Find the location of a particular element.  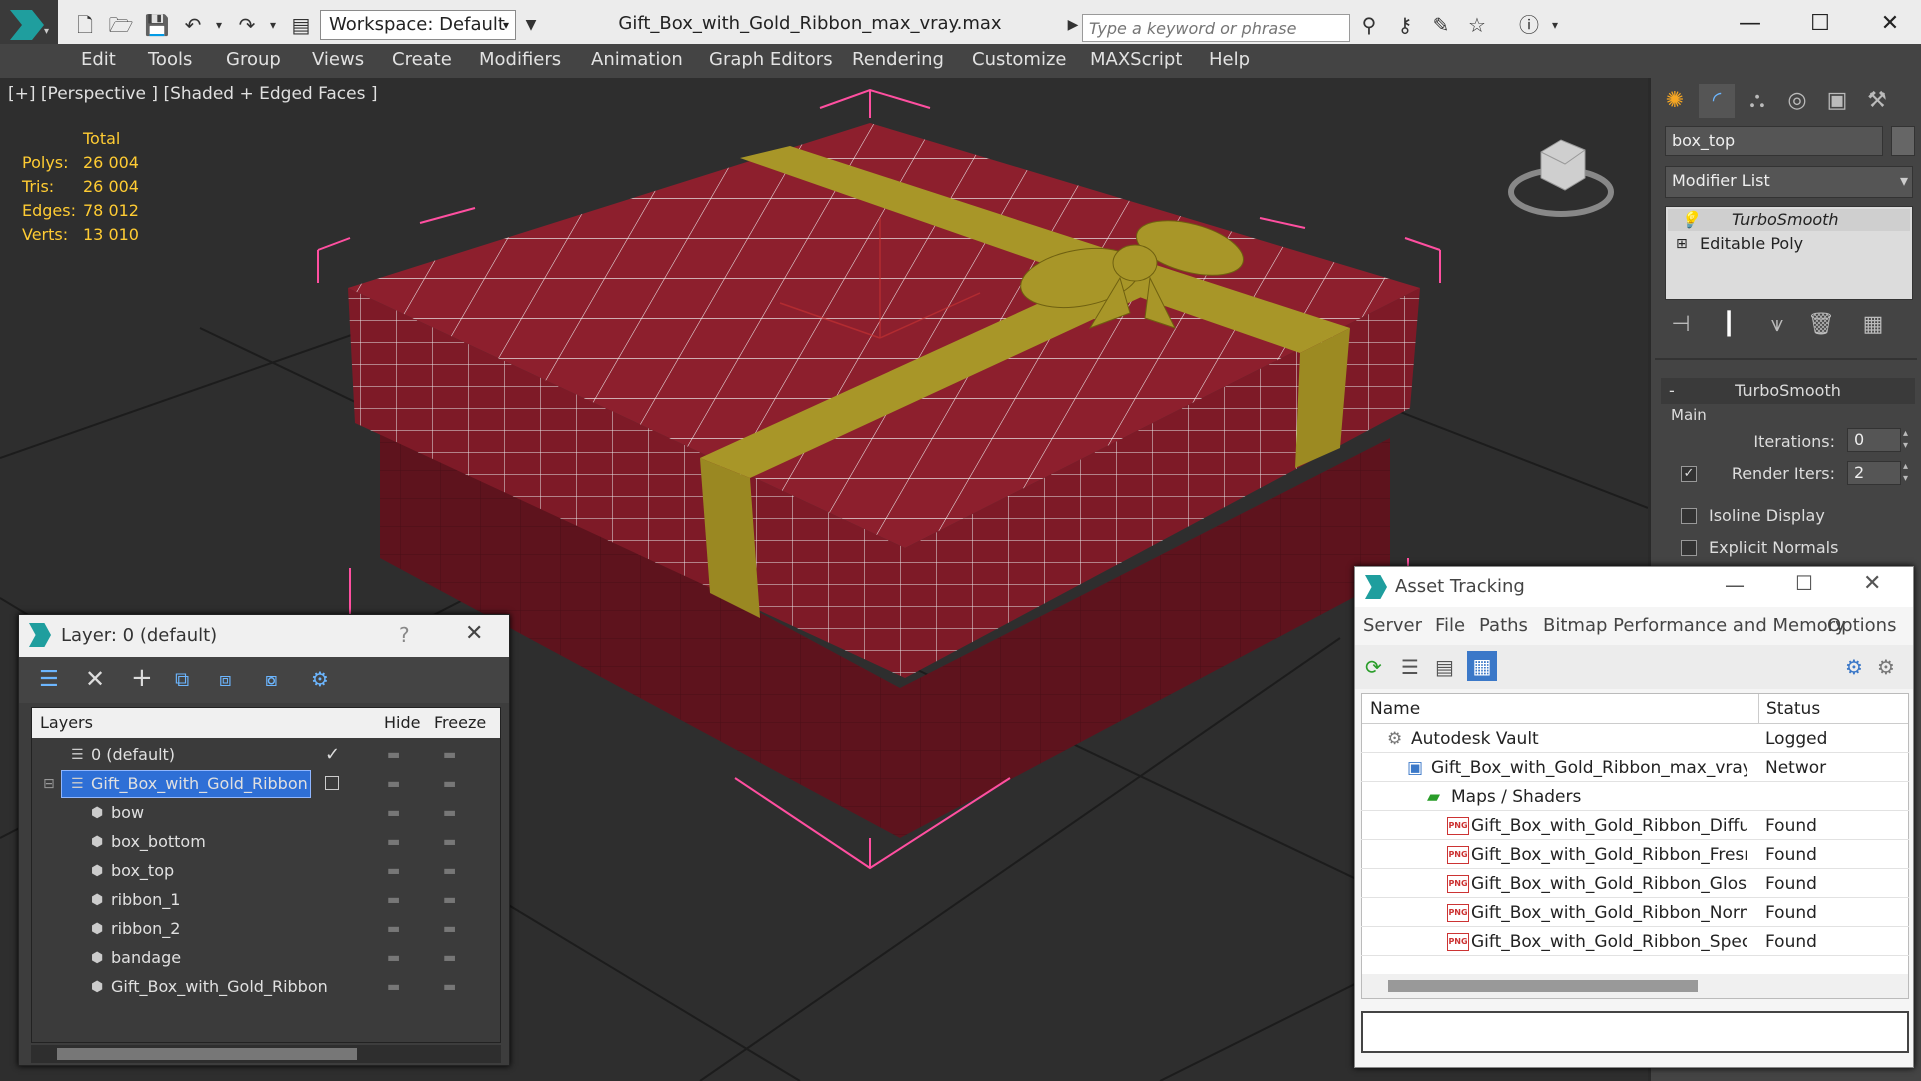

refresh-icon: ⟳ is located at coordinates (1373, 667).